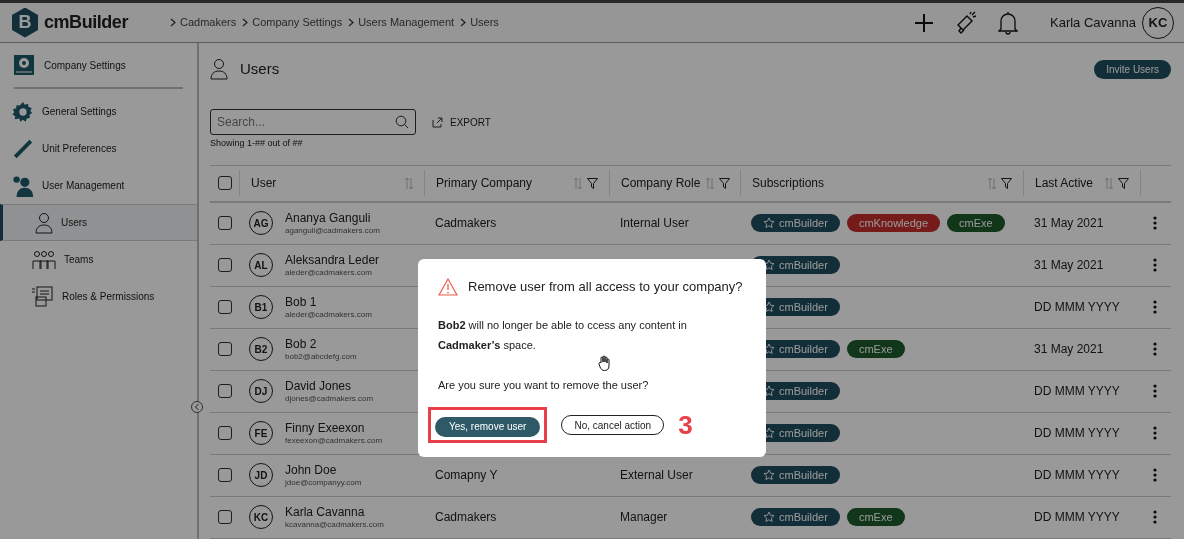 Image resolution: width=1184 pixels, height=539 pixels. What do you see at coordinates (1064, 183) in the screenshot?
I see `column-header: Last Active` at bounding box center [1064, 183].